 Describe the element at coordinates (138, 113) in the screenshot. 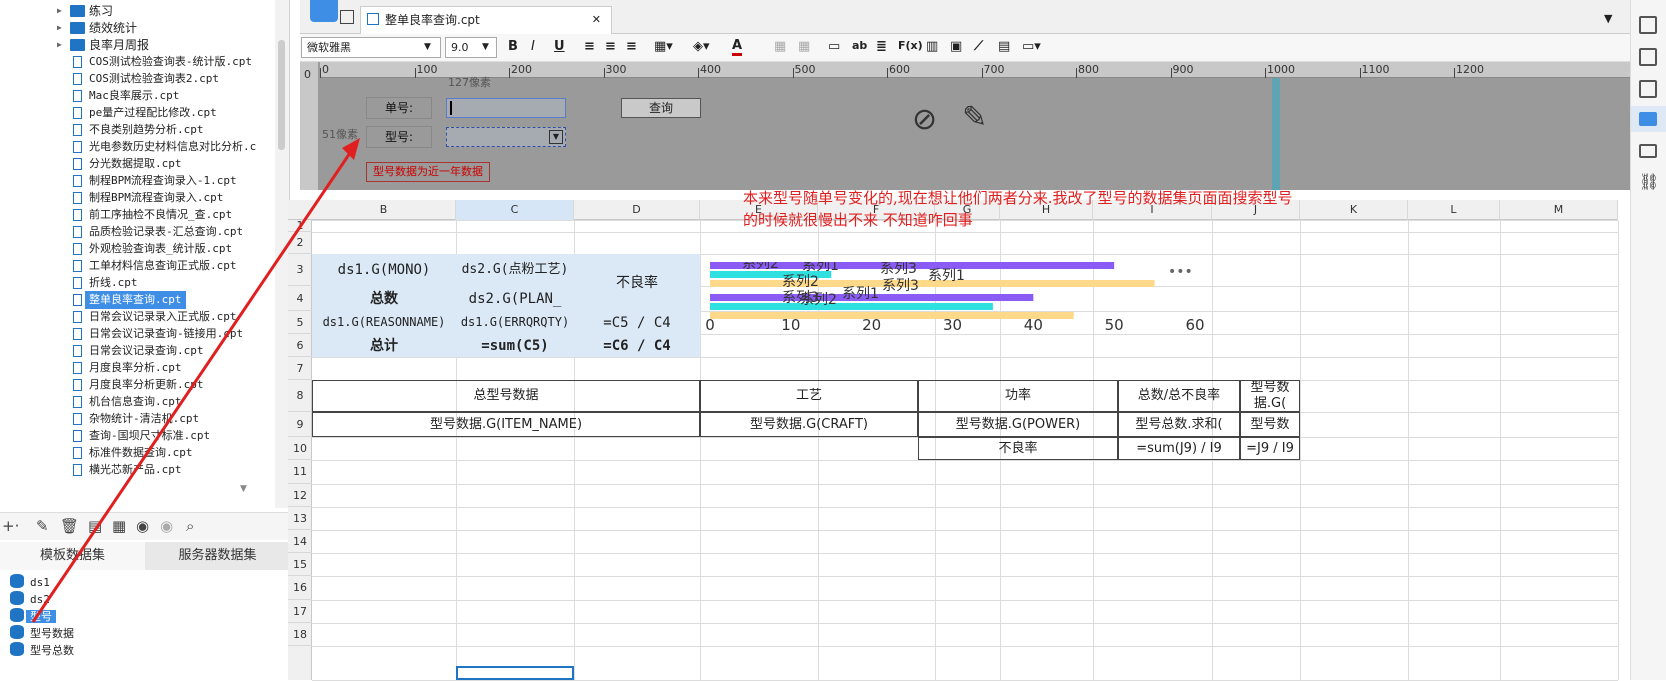

I see `tree-file: pe量产过程配比修改.cpt` at that location.